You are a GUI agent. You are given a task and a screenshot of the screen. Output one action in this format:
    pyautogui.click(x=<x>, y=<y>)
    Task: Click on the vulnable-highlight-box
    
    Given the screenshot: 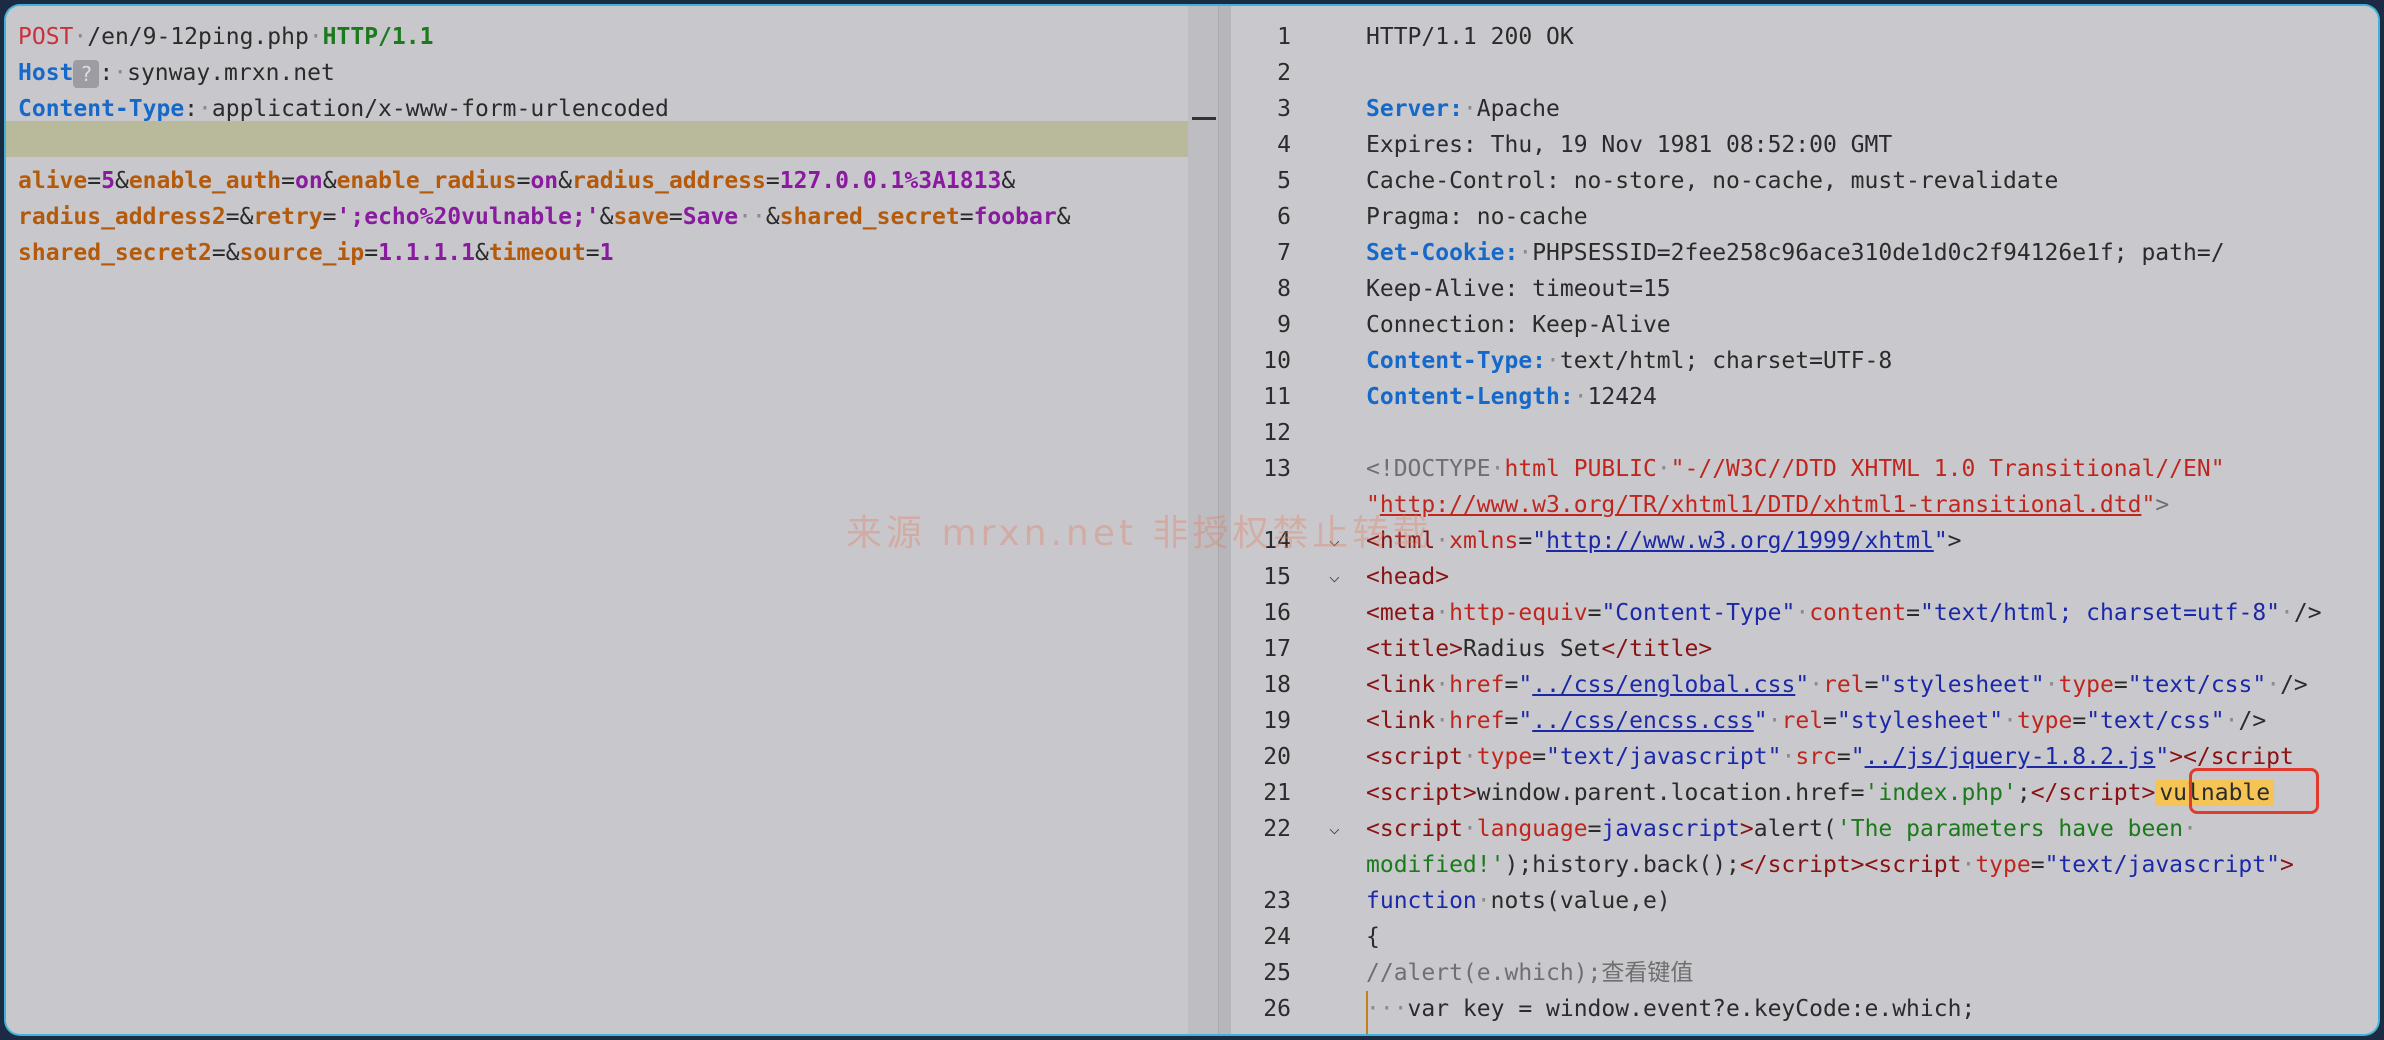 What is the action you would take?
    pyautogui.click(x=2254, y=791)
    